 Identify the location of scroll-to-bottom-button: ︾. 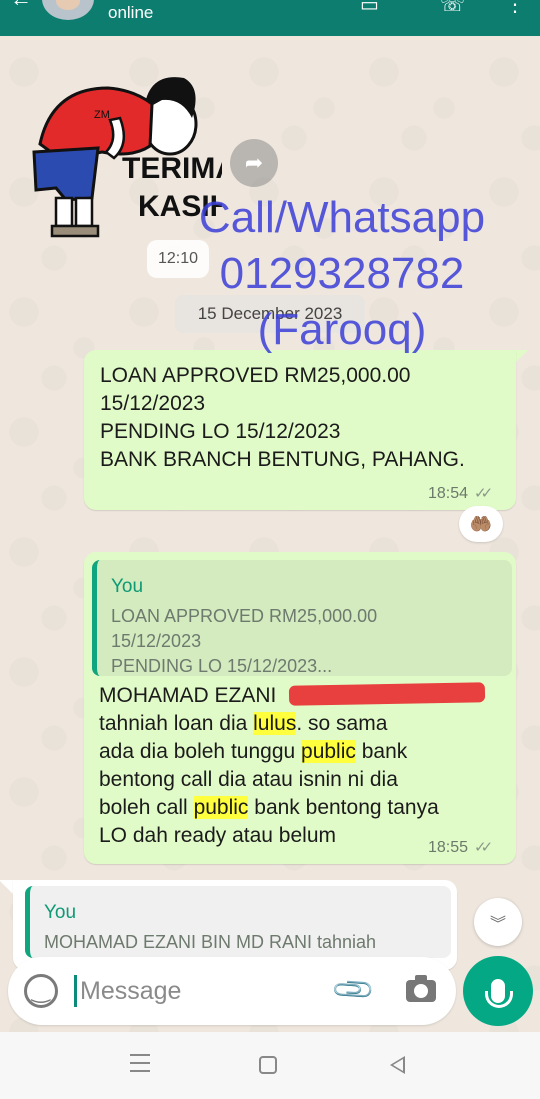
(498, 922).